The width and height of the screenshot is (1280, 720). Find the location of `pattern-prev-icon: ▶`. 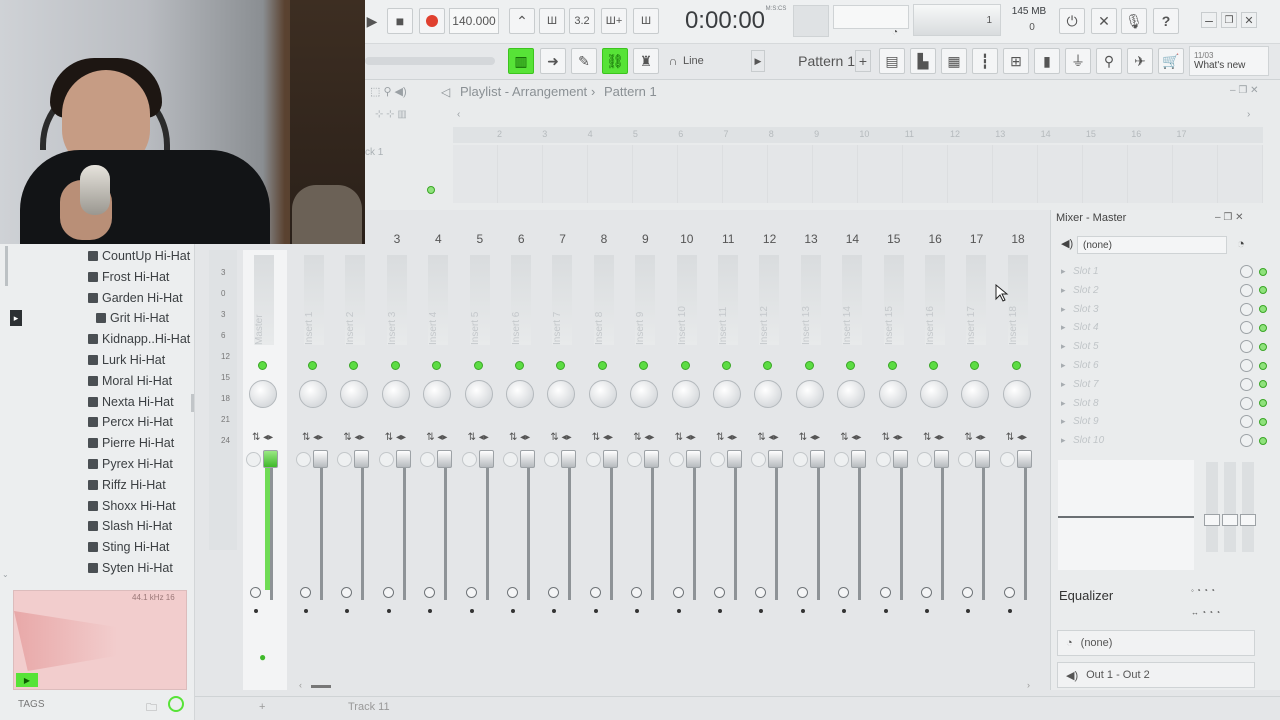

pattern-prev-icon: ▶ is located at coordinates (758, 61).